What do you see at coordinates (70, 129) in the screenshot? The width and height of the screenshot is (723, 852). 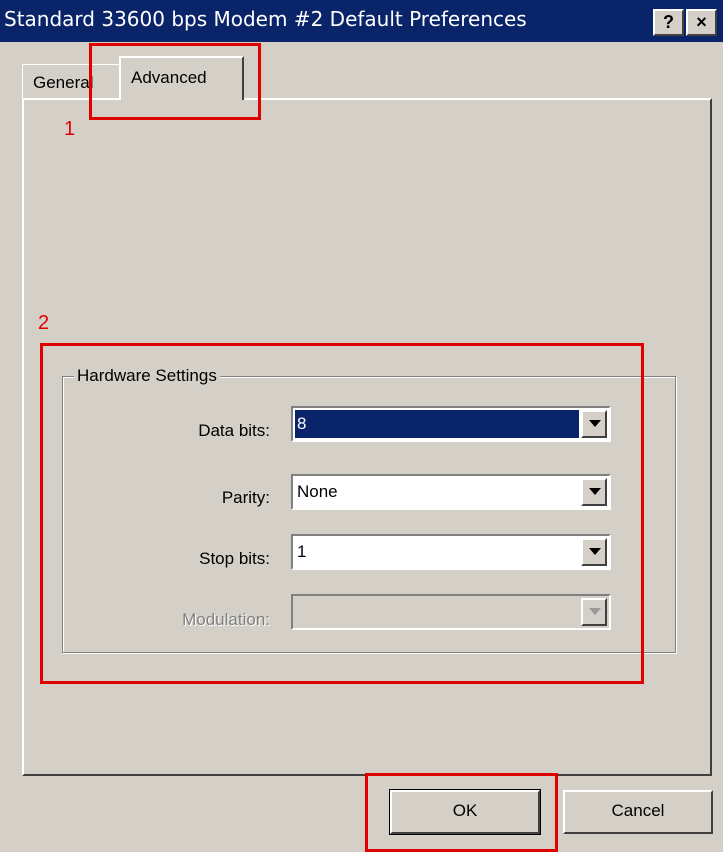 I see `annotation-marker-1: 1` at bounding box center [70, 129].